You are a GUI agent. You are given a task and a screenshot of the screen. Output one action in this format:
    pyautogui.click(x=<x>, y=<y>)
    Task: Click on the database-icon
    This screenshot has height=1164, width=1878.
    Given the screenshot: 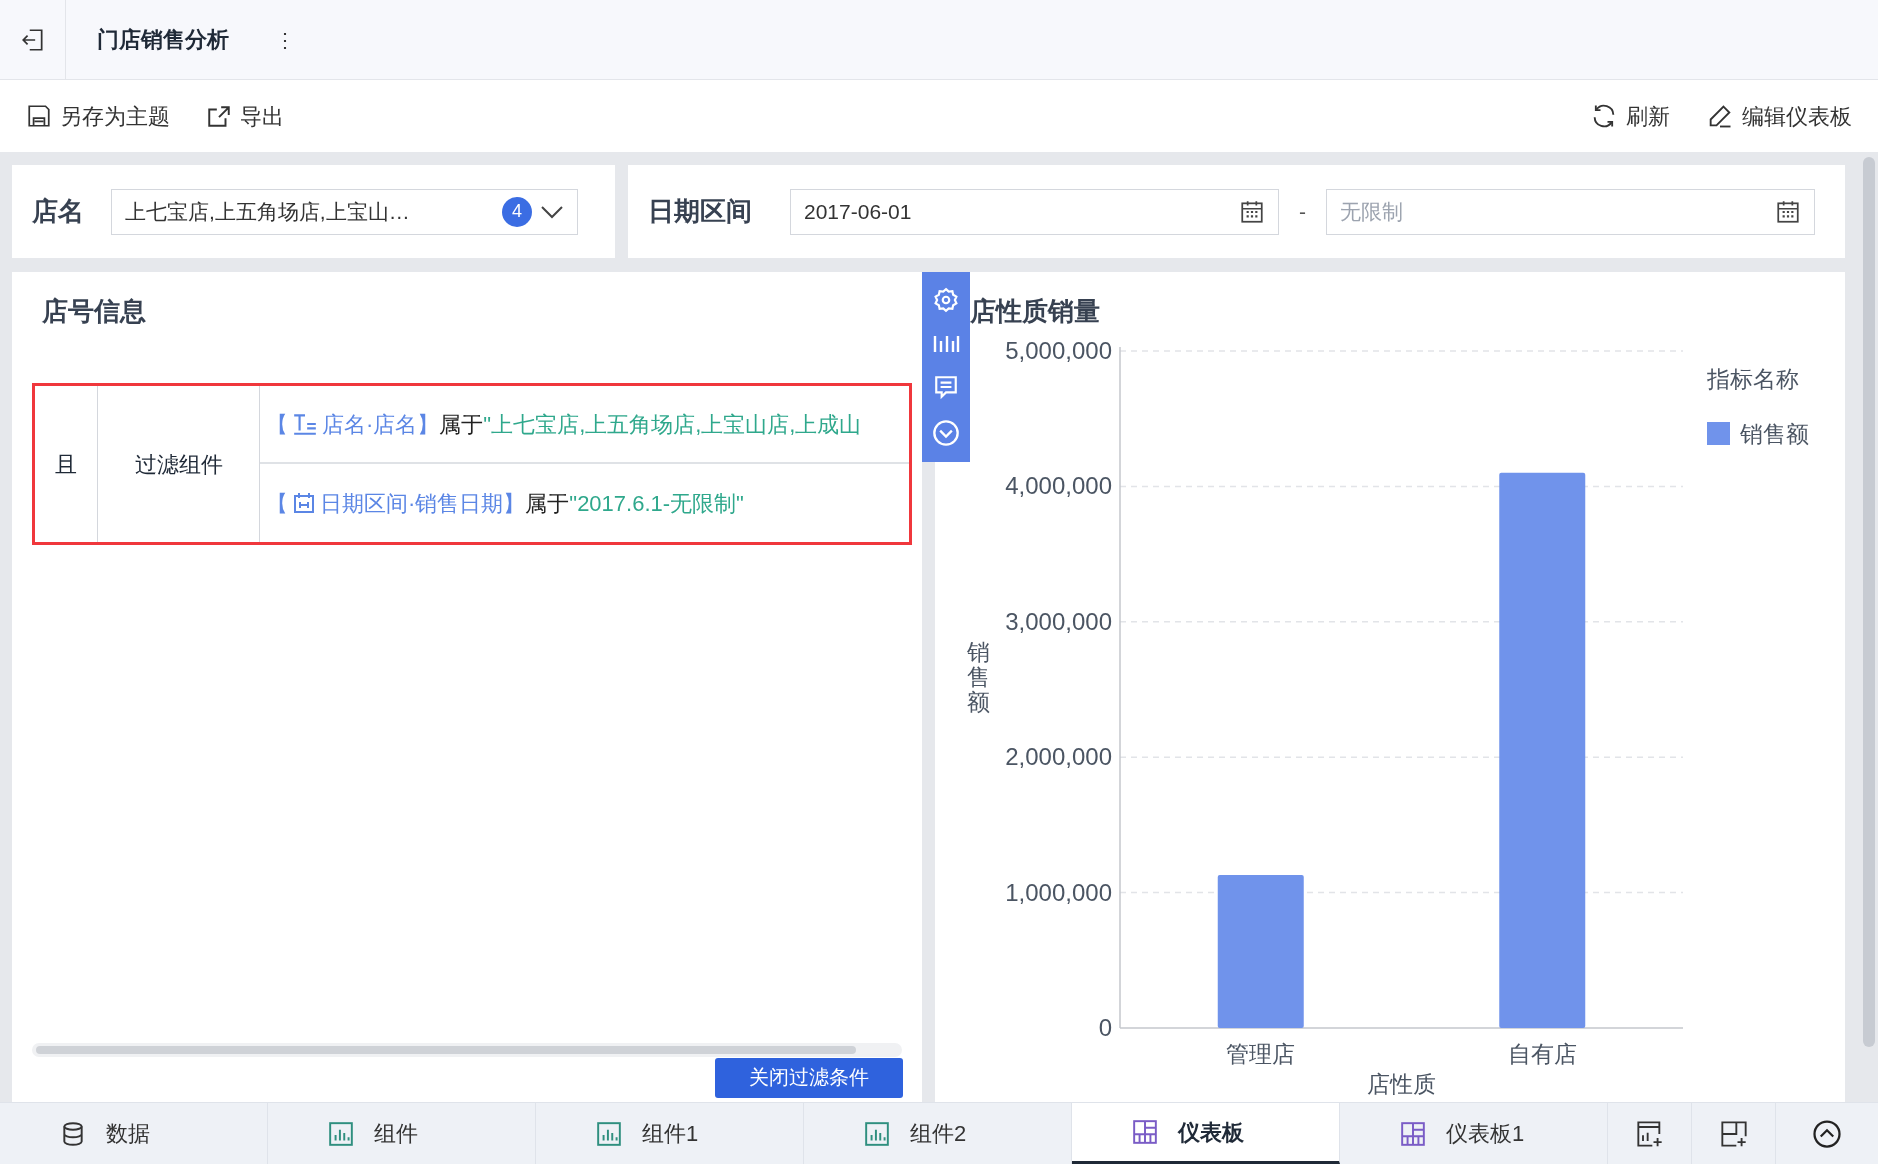 What is the action you would take?
    pyautogui.click(x=73, y=1133)
    